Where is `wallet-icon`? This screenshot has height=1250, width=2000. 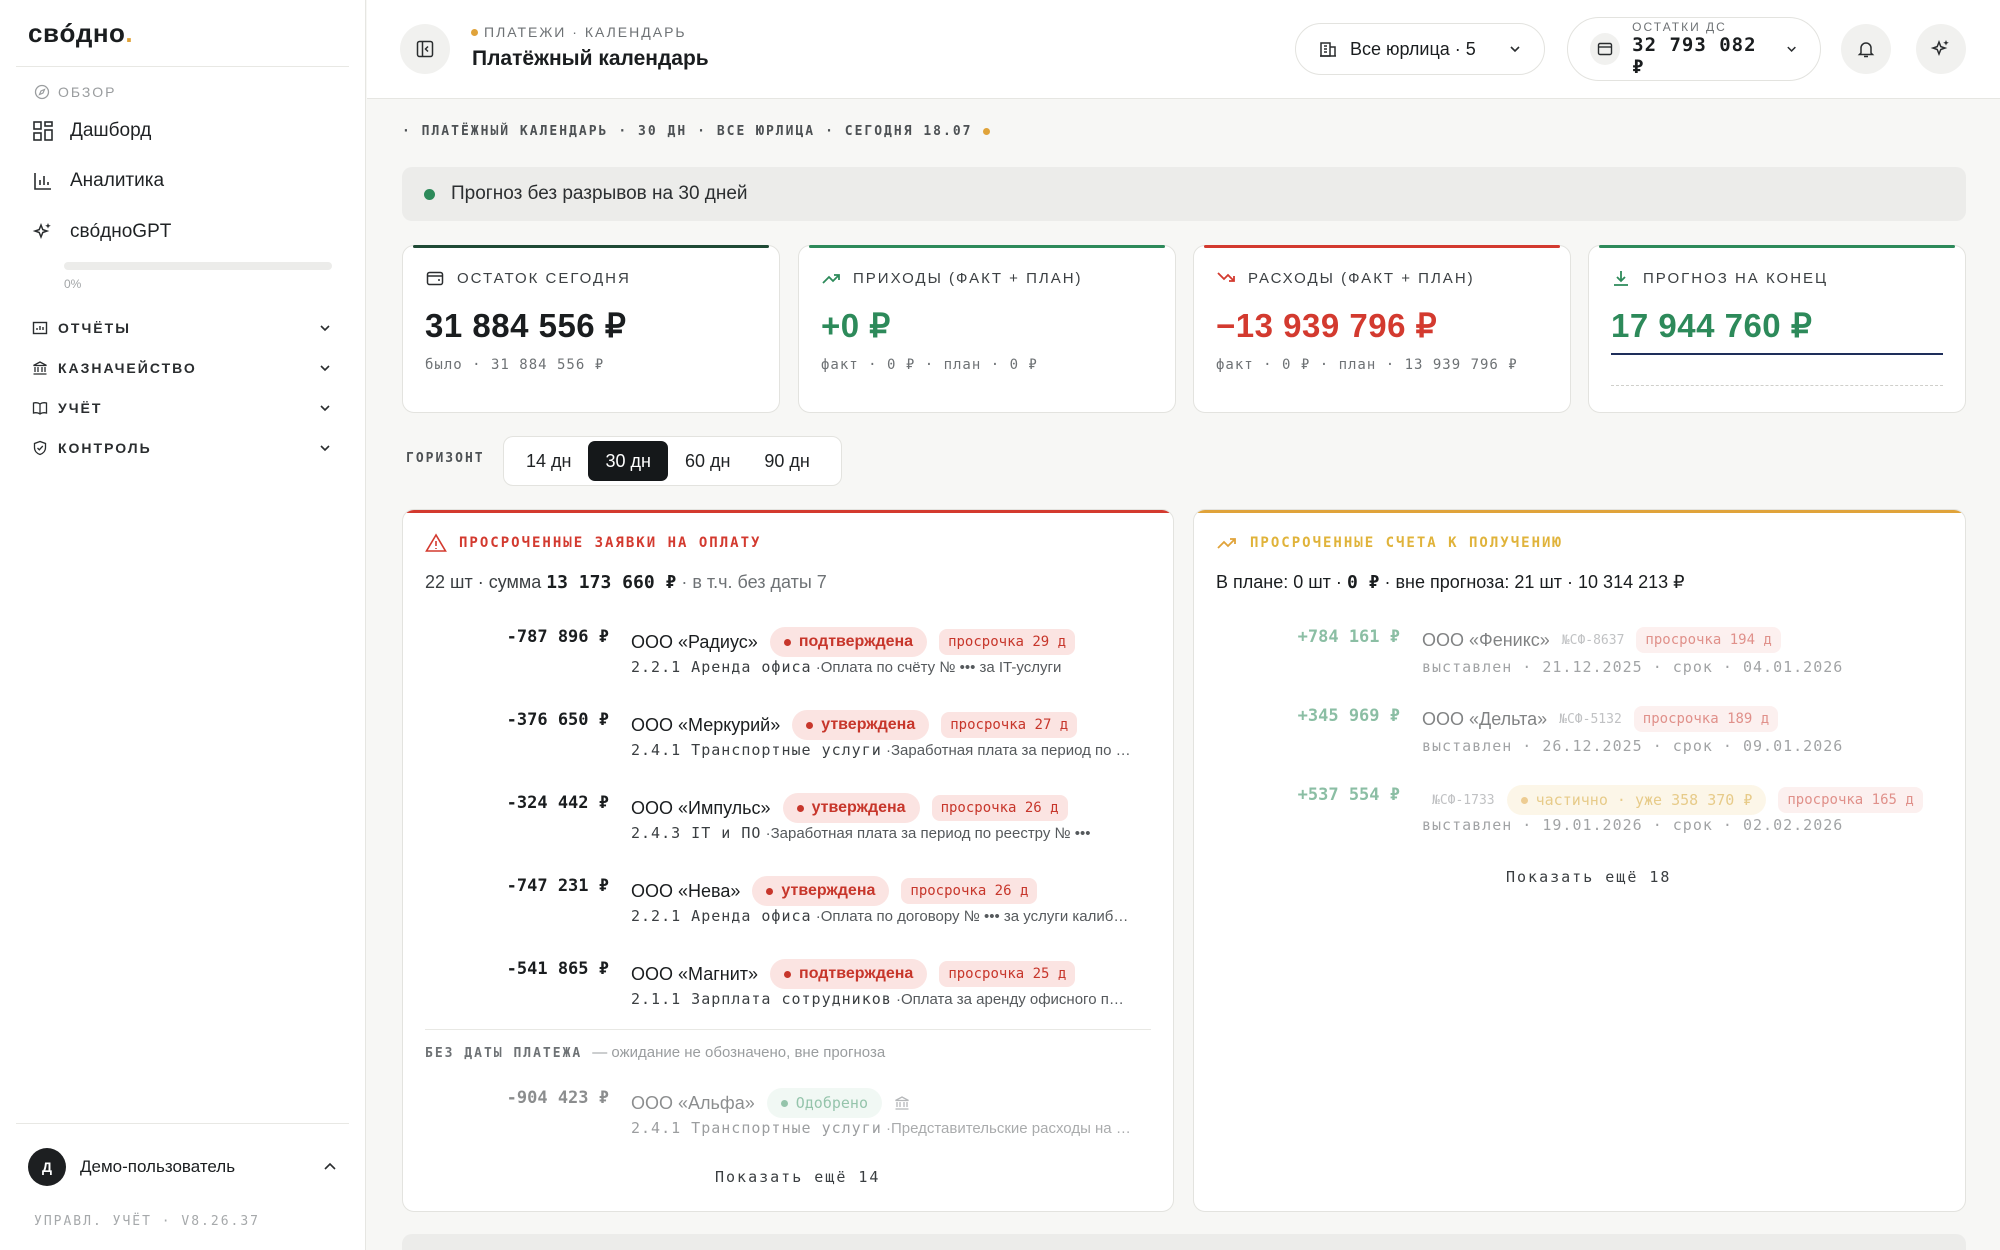 wallet-icon is located at coordinates (435, 278).